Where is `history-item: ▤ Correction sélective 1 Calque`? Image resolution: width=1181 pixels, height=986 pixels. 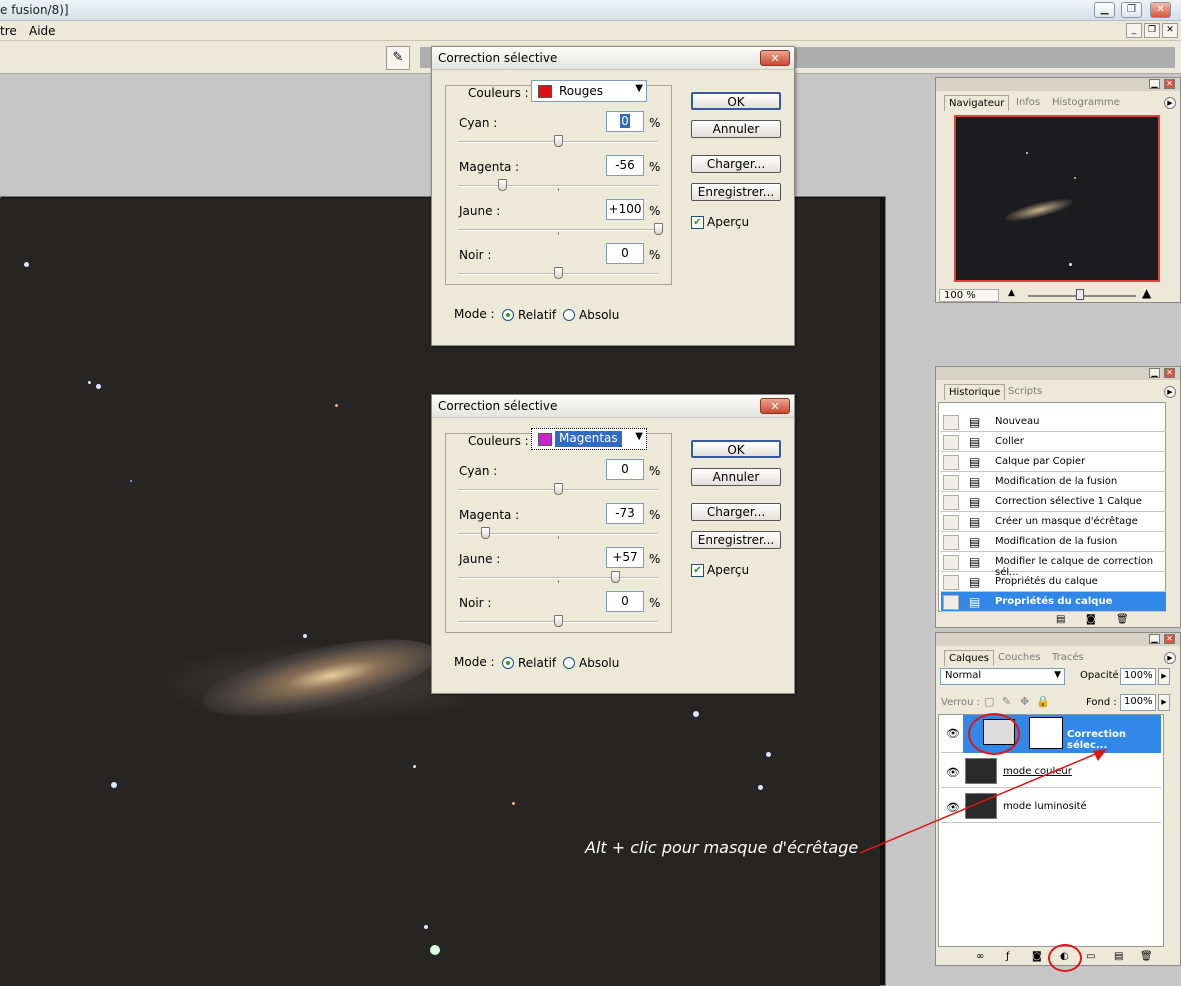 history-item: ▤ Correction sélective 1 Calque is located at coordinates (1053, 502).